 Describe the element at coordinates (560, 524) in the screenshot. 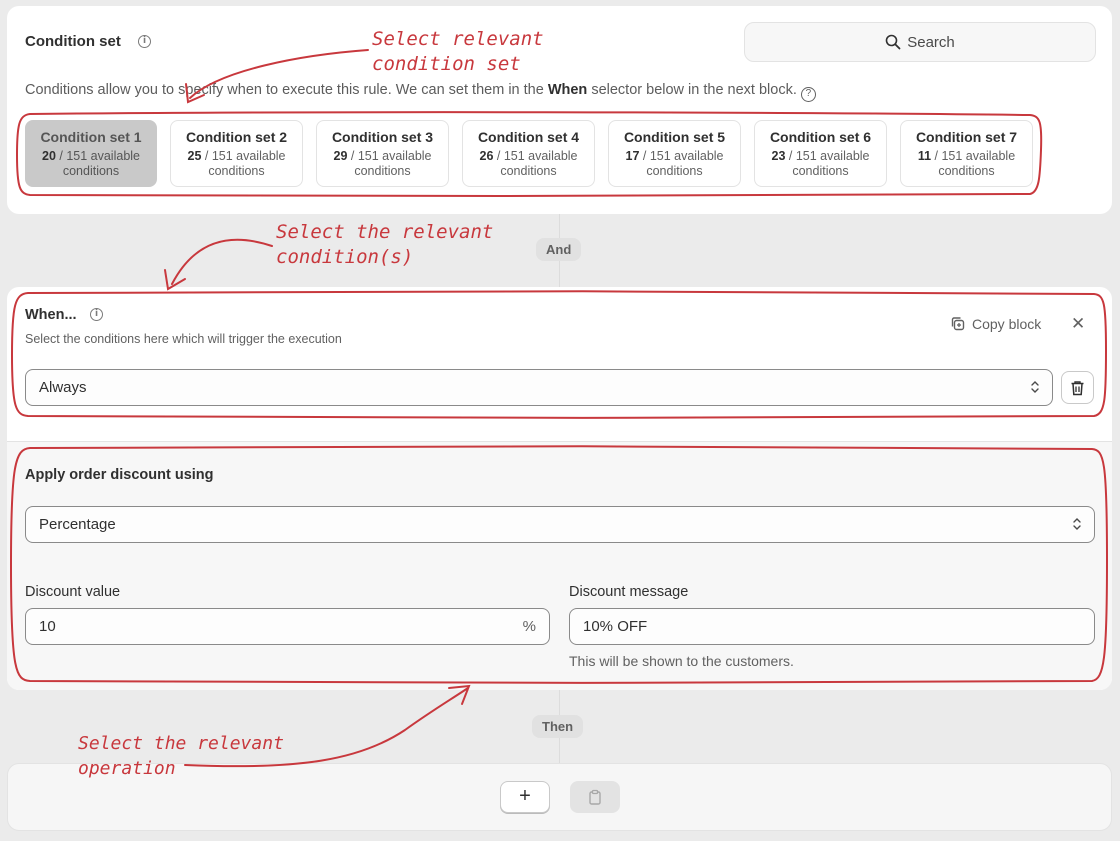

I see `discount-method-select: Percentage` at that location.